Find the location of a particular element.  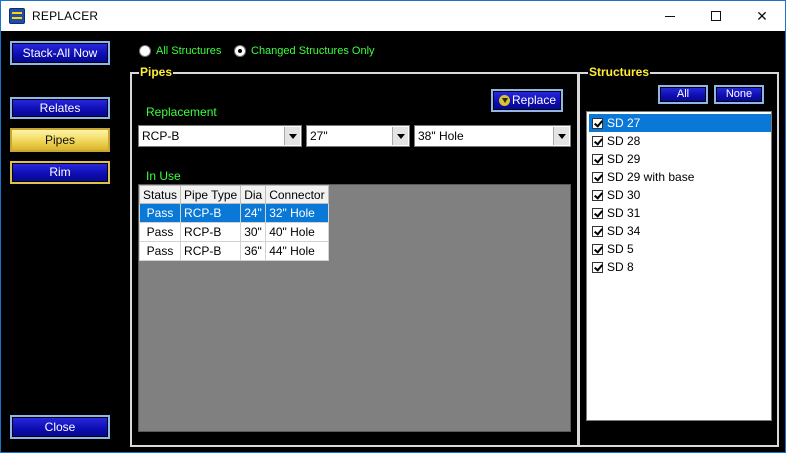

column-header-pipe-type: Pipe Type is located at coordinates (211, 194).